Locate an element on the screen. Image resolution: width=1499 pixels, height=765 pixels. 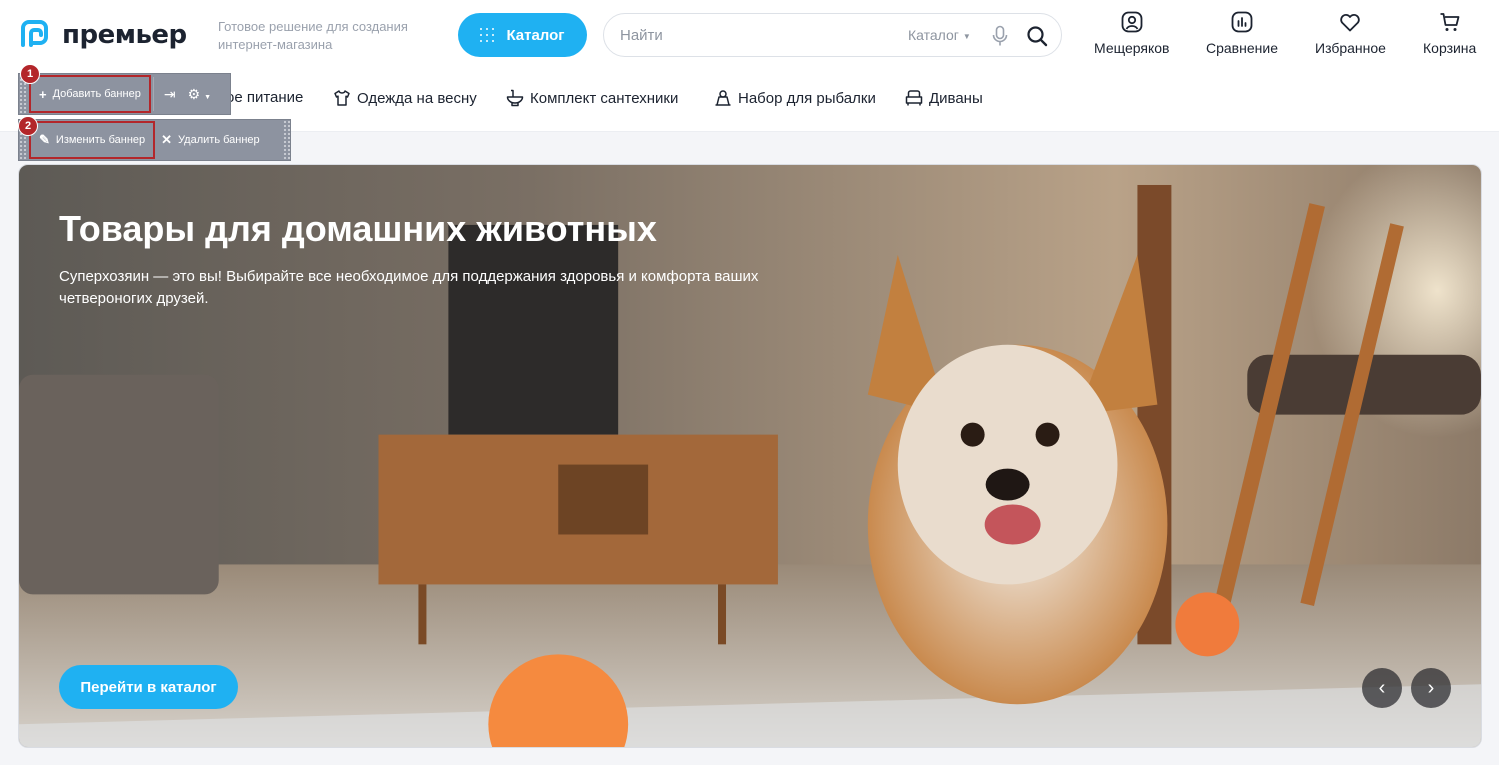
nav-item-sofas: Диваны is located at coordinates (944, 98).